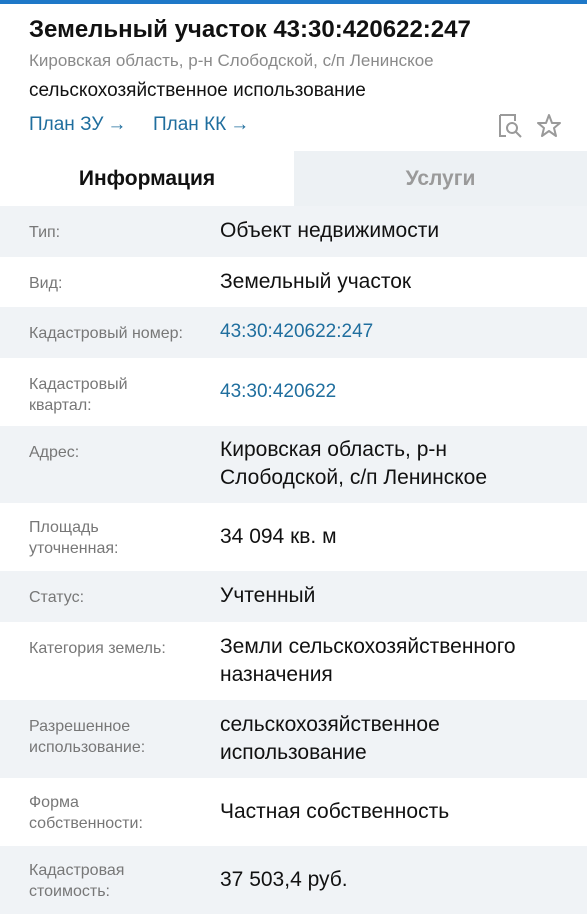 The width and height of the screenshot is (587, 914). I want to click on row-value: Земельный участок, so click(316, 281).